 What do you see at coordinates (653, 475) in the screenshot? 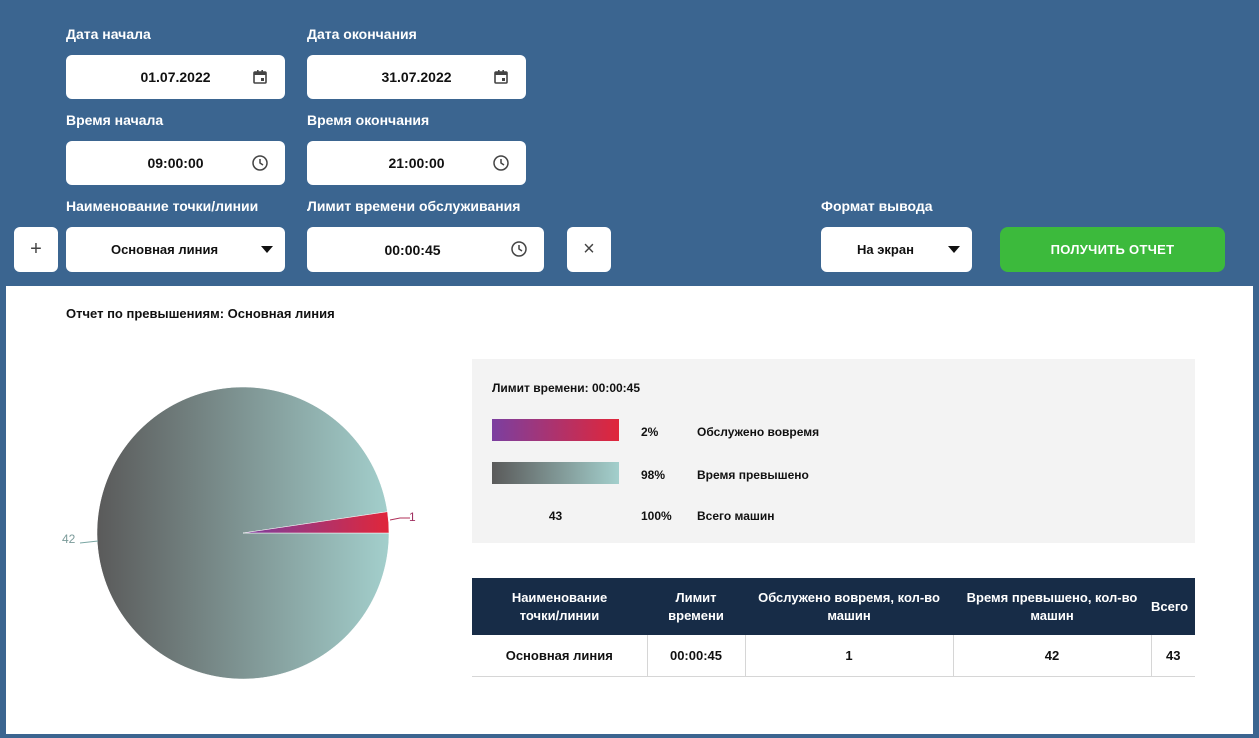
I see `legend-pct-exceeded: 98%` at bounding box center [653, 475].